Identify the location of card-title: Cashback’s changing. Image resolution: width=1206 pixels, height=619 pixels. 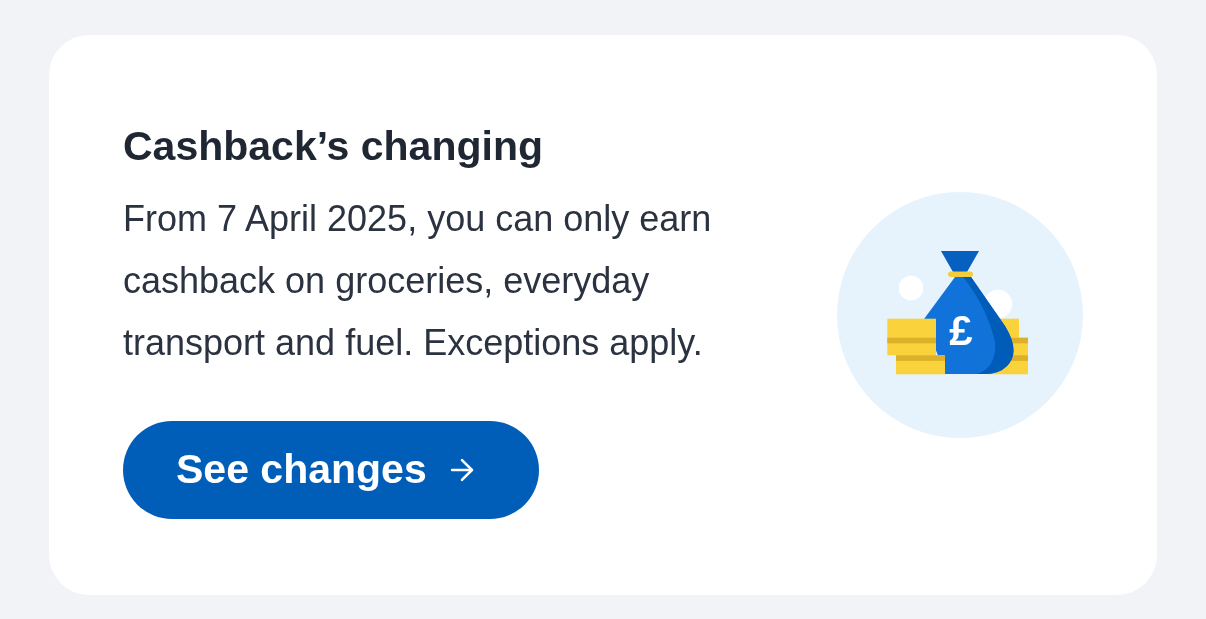
(333, 145).